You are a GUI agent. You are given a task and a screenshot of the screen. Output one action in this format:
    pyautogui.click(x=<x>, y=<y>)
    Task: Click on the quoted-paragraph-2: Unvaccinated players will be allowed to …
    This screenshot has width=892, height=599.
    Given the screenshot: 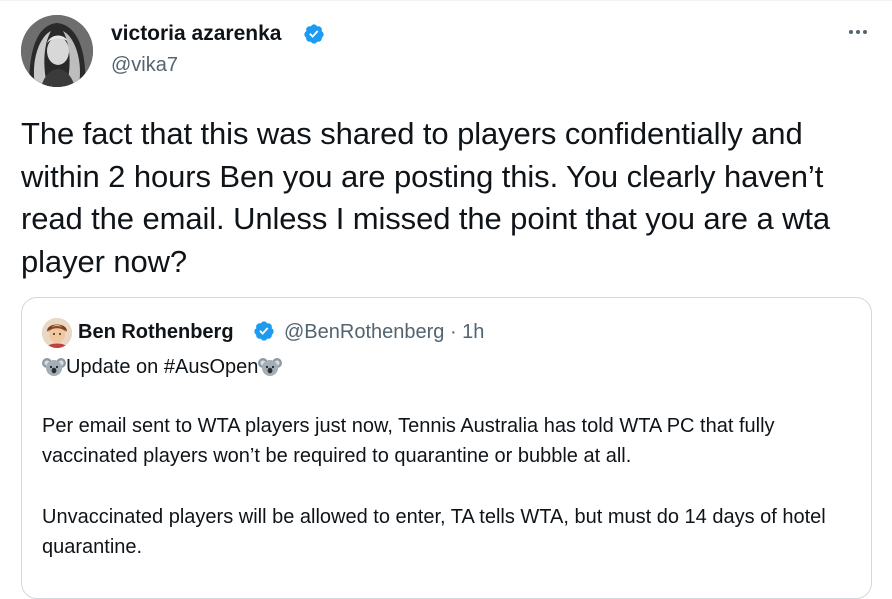 What is the action you would take?
    pyautogui.click(x=434, y=532)
    